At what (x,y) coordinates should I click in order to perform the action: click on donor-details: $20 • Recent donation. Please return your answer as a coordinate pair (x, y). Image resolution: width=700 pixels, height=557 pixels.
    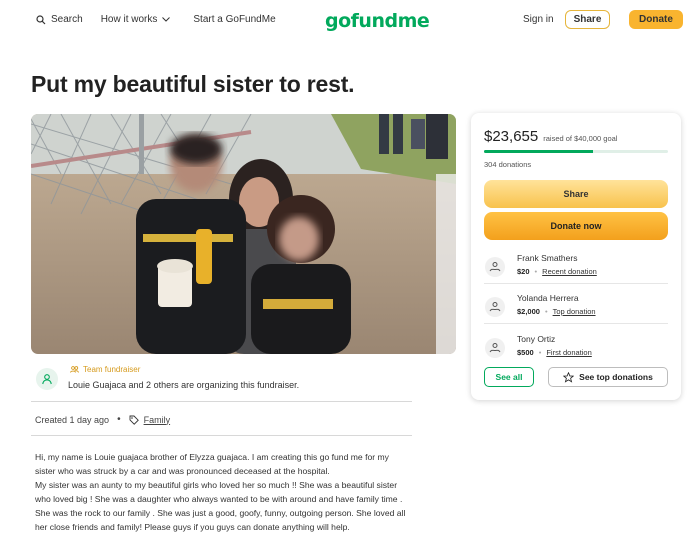
    Looking at the image, I should click on (557, 271).